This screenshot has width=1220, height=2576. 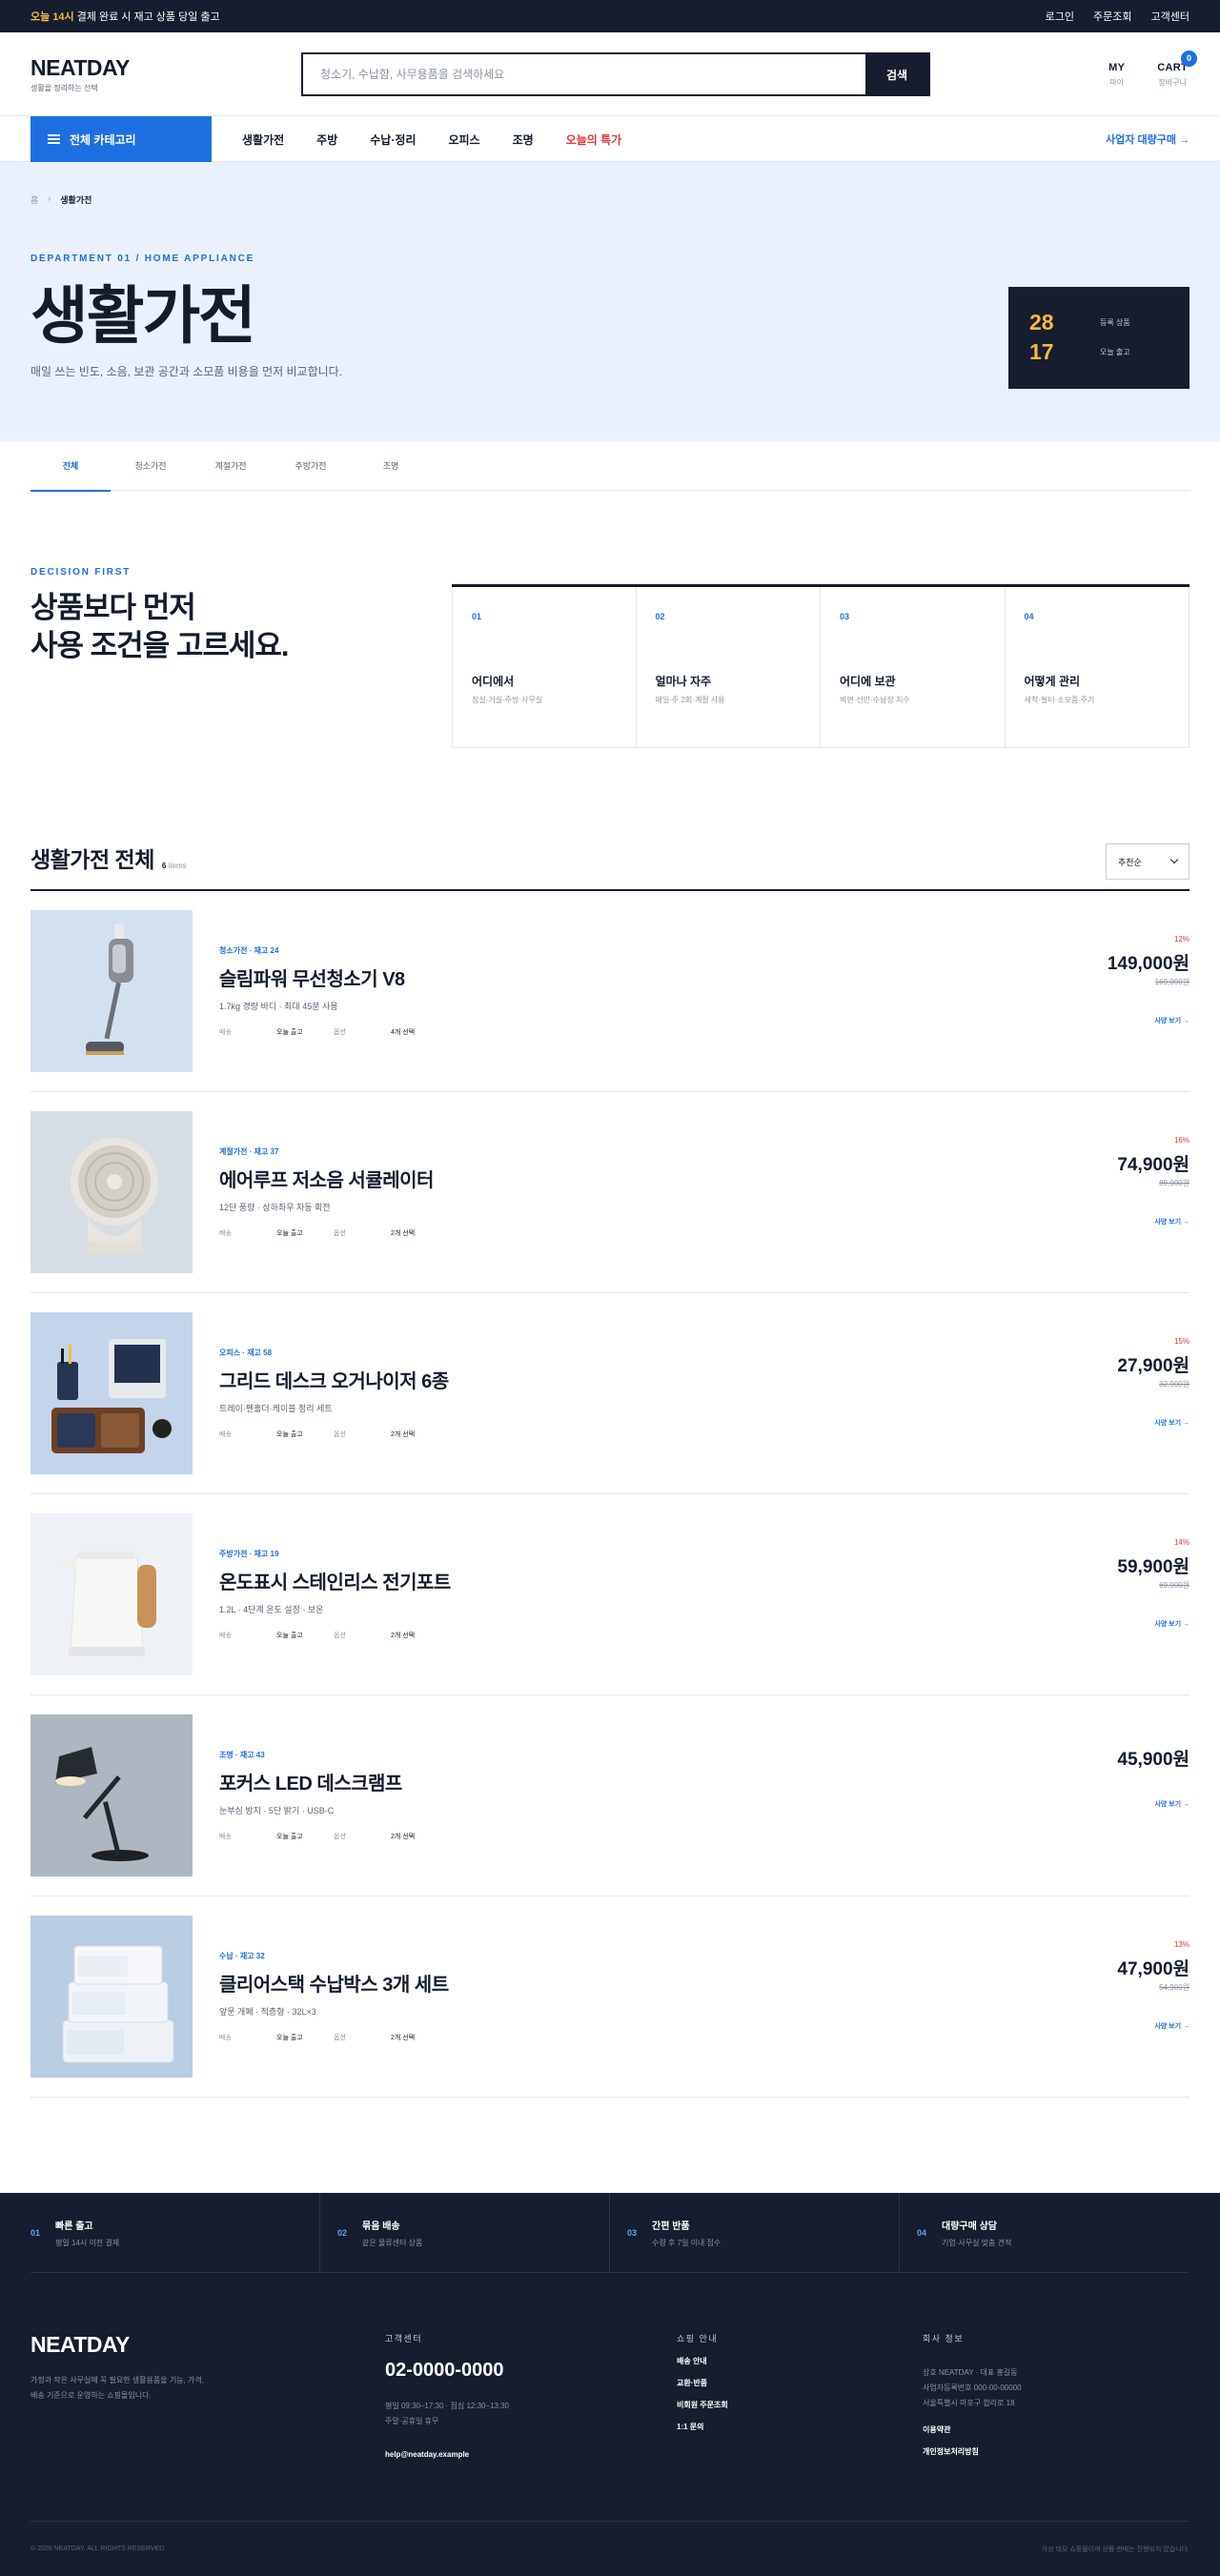 What do you see at coordinates (333, 1178) in the screenshot?
I see `product-name: 에어루프 저소음 서큘레이터` at bounding box center [333, 1178].